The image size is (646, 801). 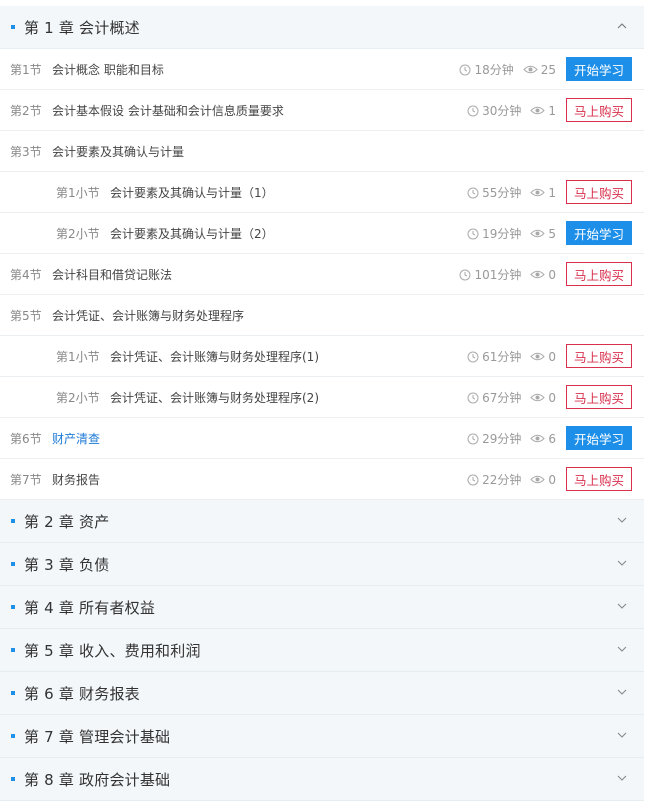 I want to click on section-number: 第1节, so click(x=26, y=69).